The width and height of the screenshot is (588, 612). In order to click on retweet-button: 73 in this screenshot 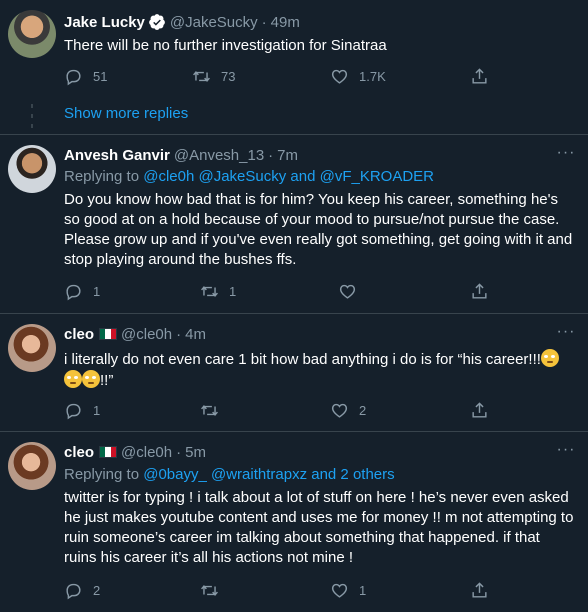, I will do `click(213, 76)`.